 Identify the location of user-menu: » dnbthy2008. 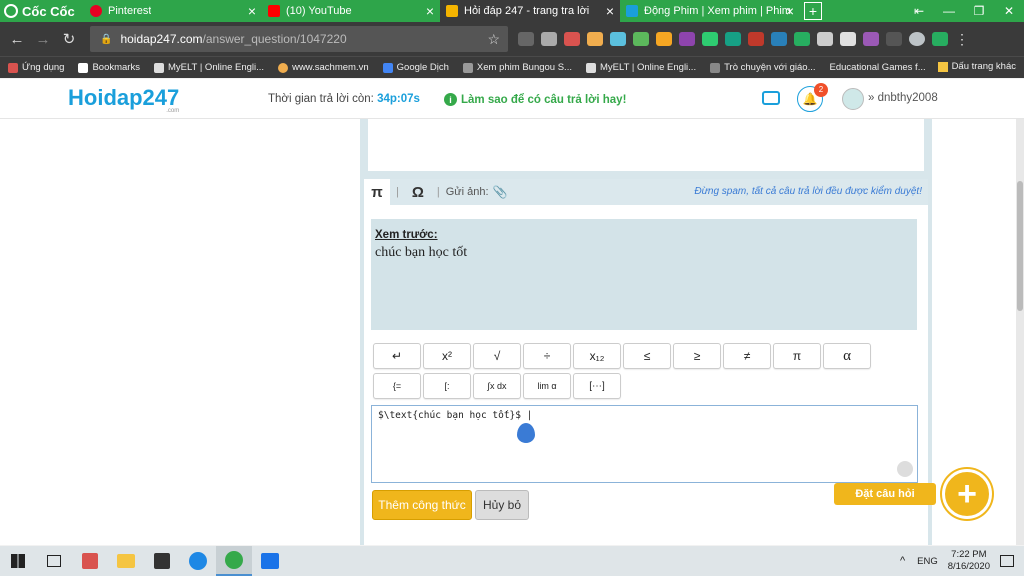
(903, 98).